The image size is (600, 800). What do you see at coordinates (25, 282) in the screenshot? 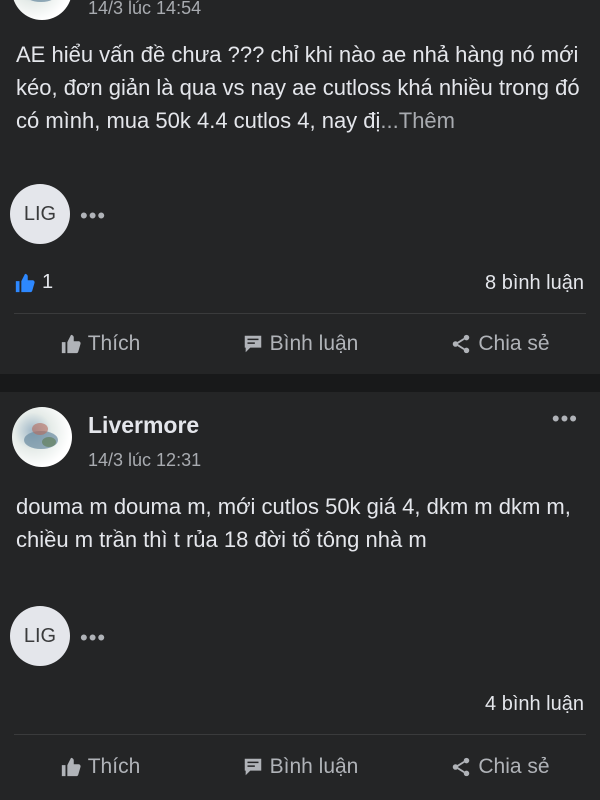
I see `like-badge-icon` at bounding box center [25, 282].